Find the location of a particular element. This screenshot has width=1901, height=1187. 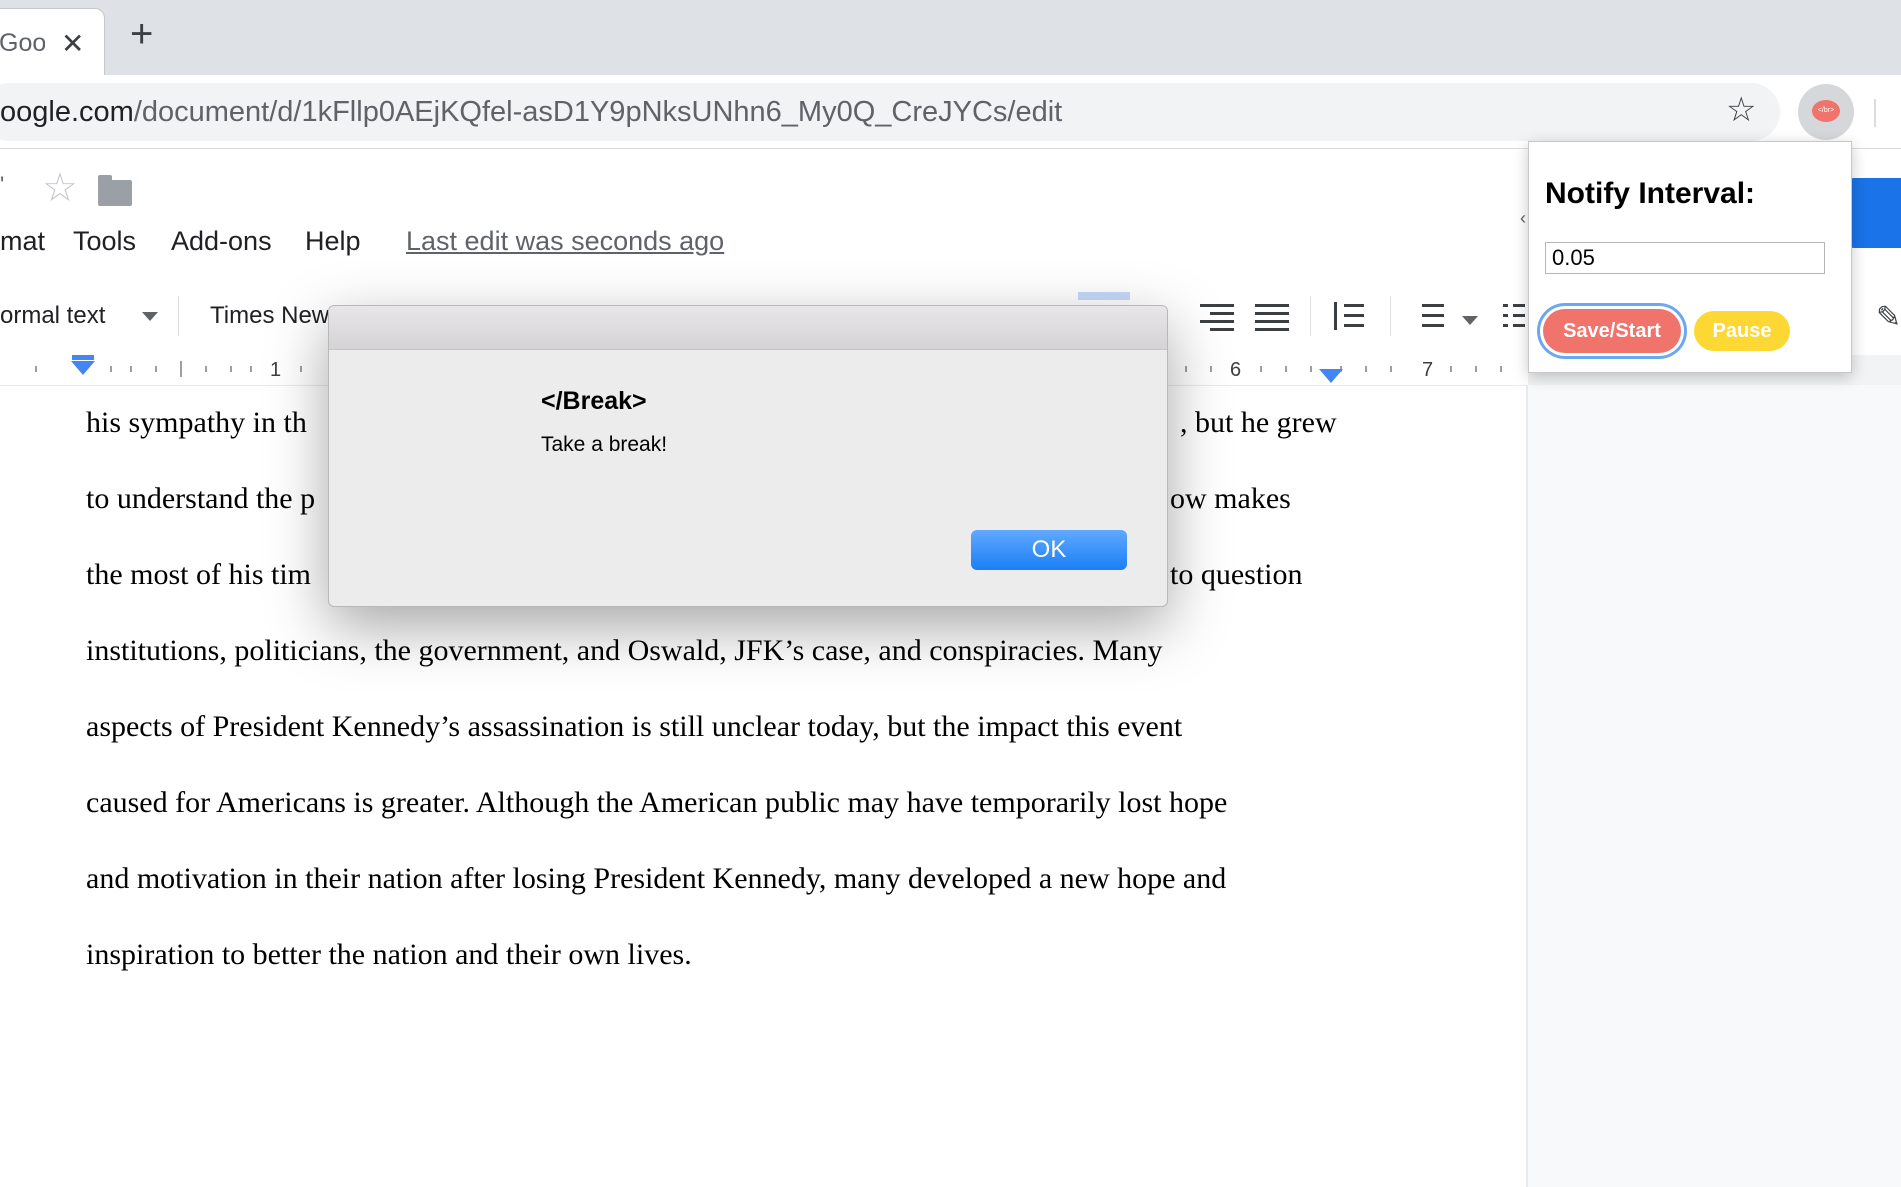

share-button is located at coordinates (1874, 213).